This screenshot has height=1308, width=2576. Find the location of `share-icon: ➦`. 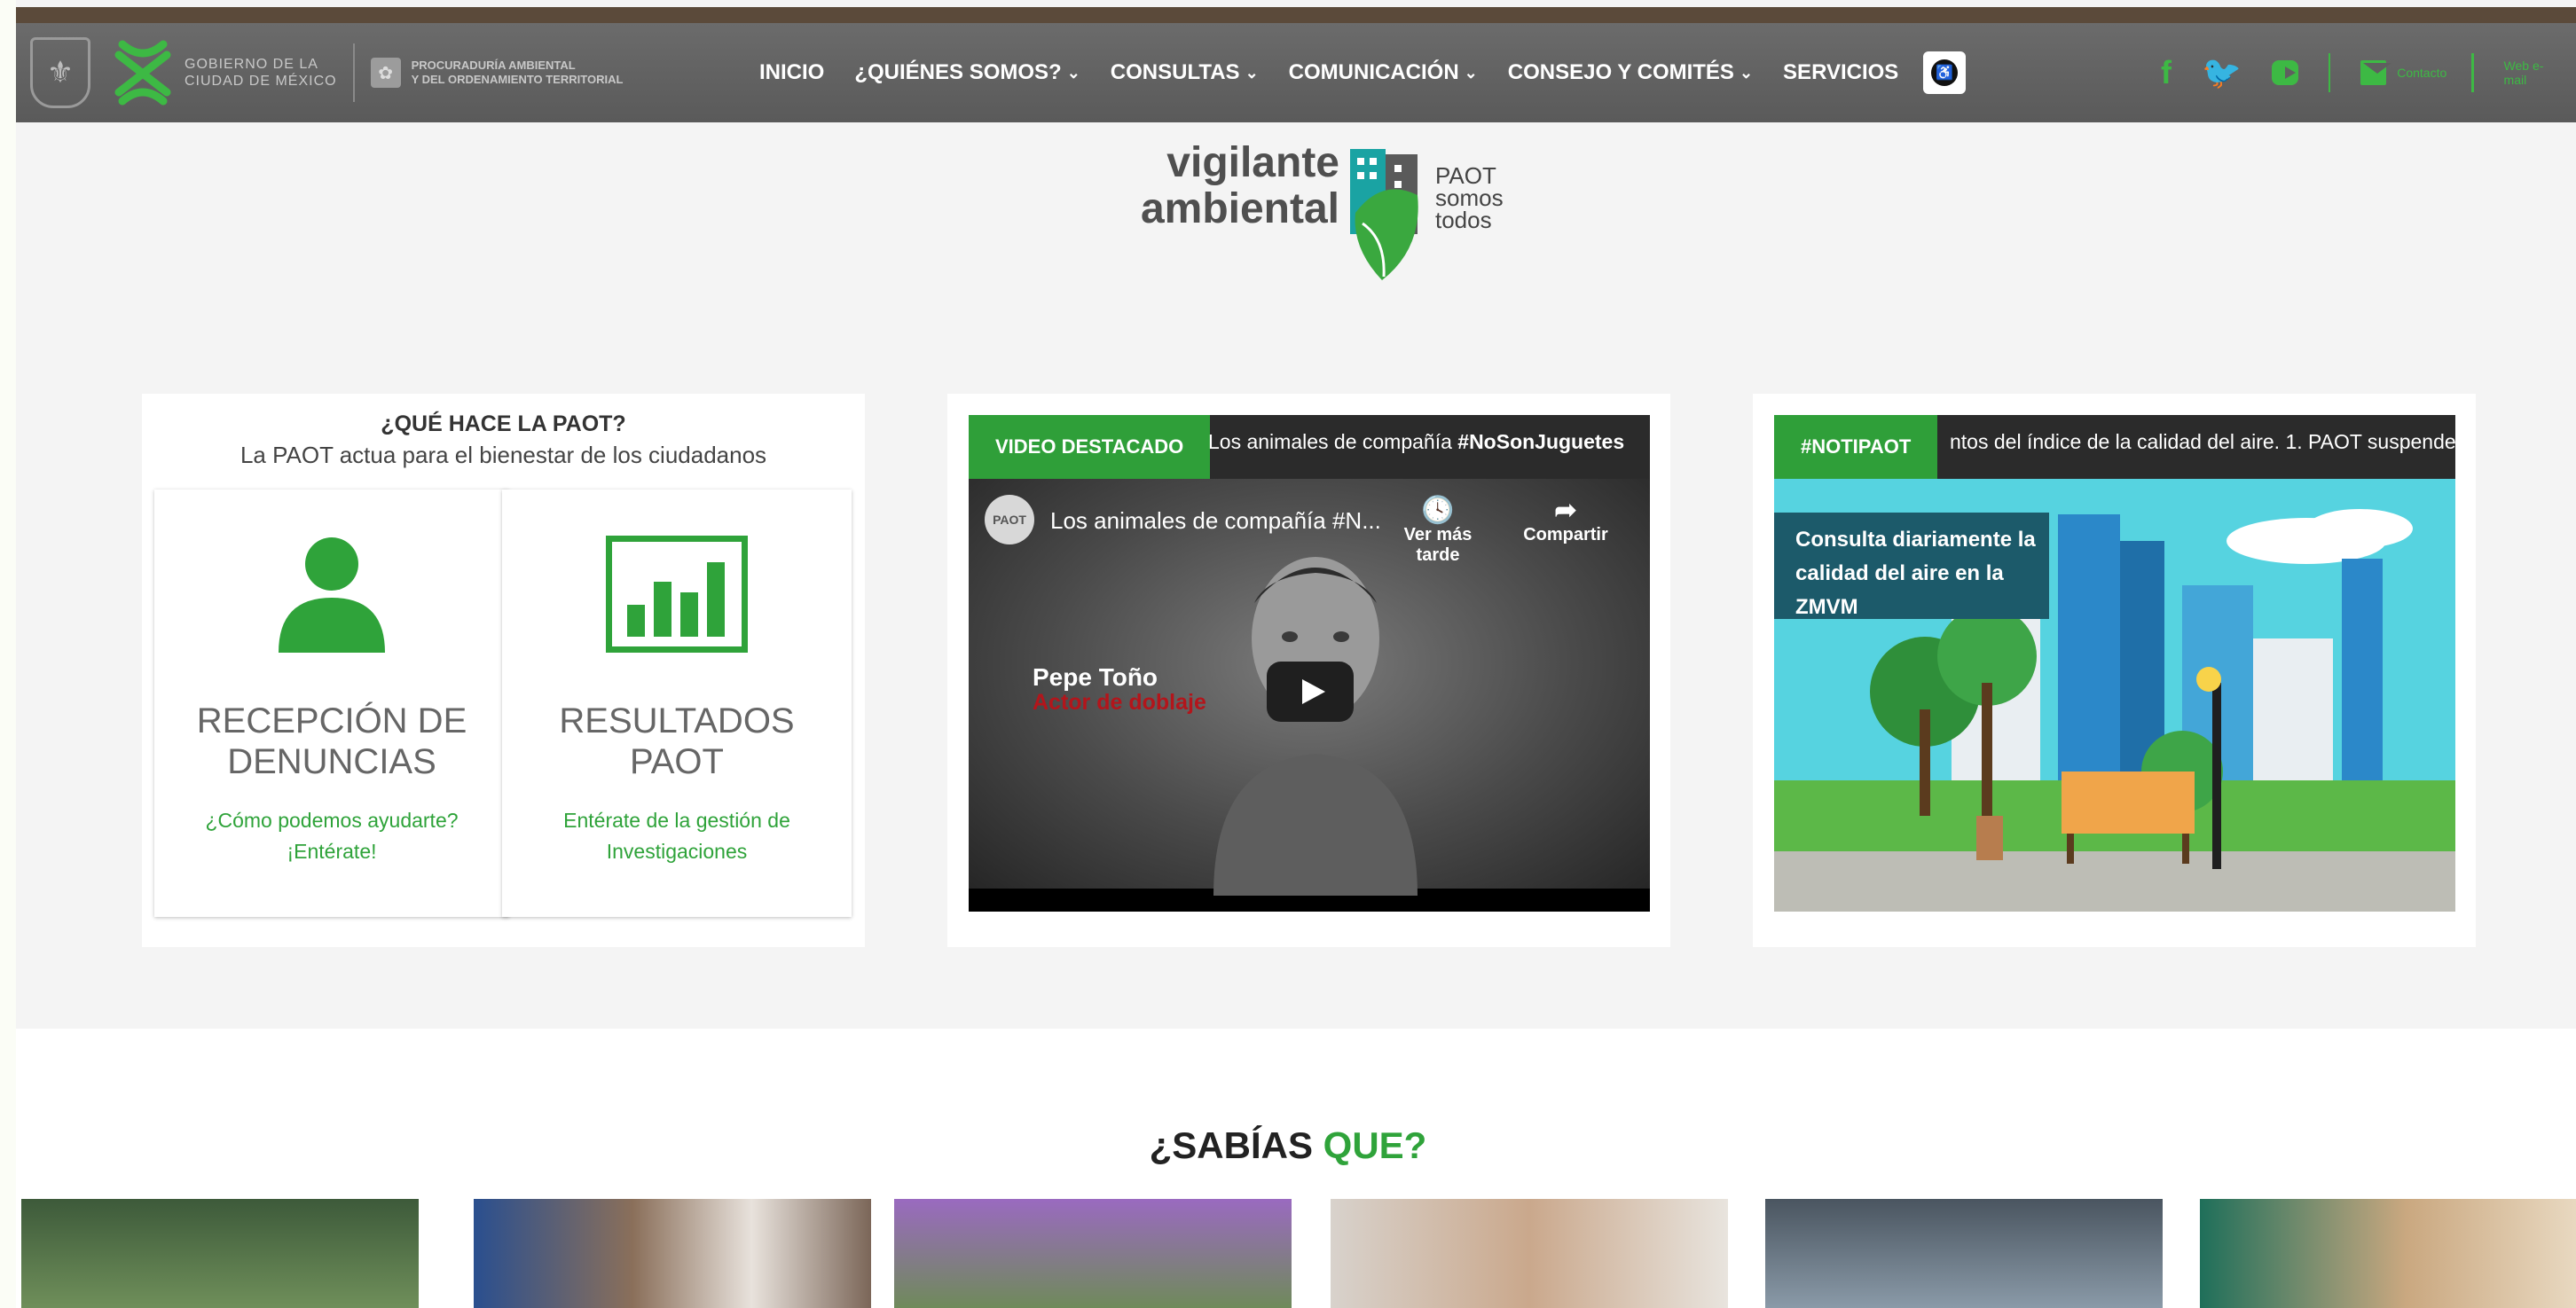

share-icon: ➦ is located at coordinates (1565, 510).